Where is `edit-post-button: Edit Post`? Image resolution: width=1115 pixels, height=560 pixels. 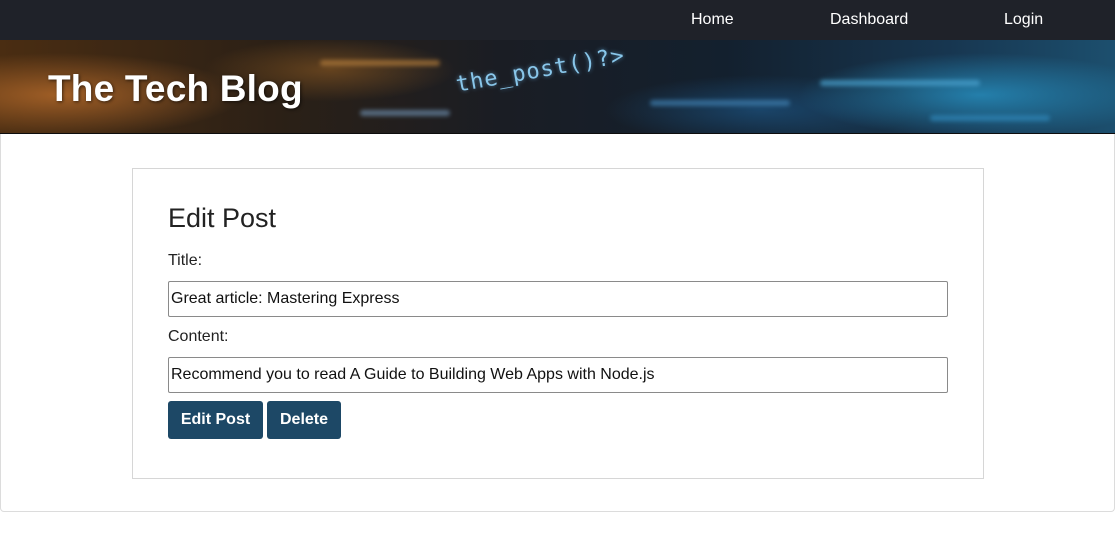
edit-post-button: Edit Post is located at coordinates (215, 420).